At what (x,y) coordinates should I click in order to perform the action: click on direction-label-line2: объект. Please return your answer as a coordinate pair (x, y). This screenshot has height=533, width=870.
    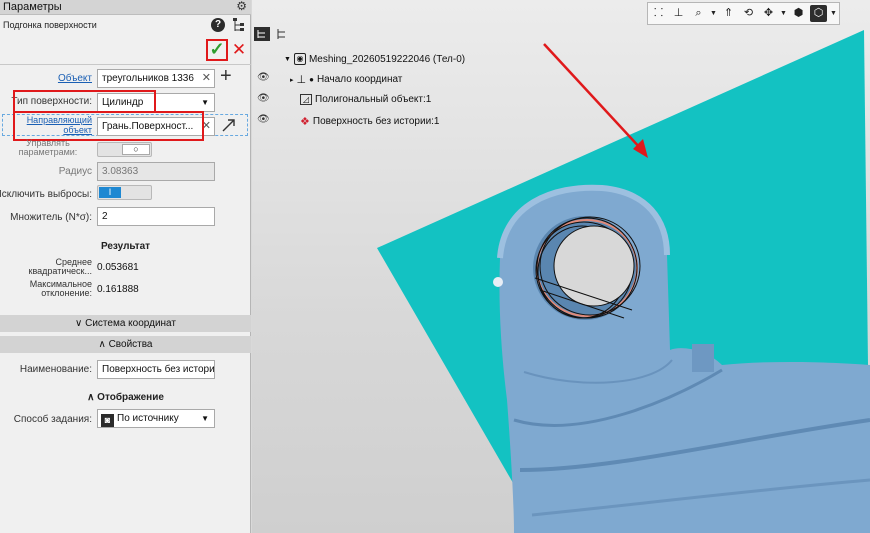
    Looking at the image, I should click on (77, 130).